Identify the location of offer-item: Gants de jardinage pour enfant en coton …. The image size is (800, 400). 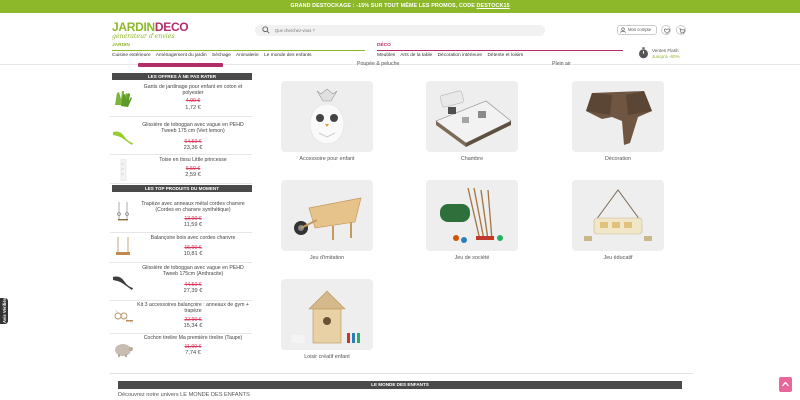
(181, 99).